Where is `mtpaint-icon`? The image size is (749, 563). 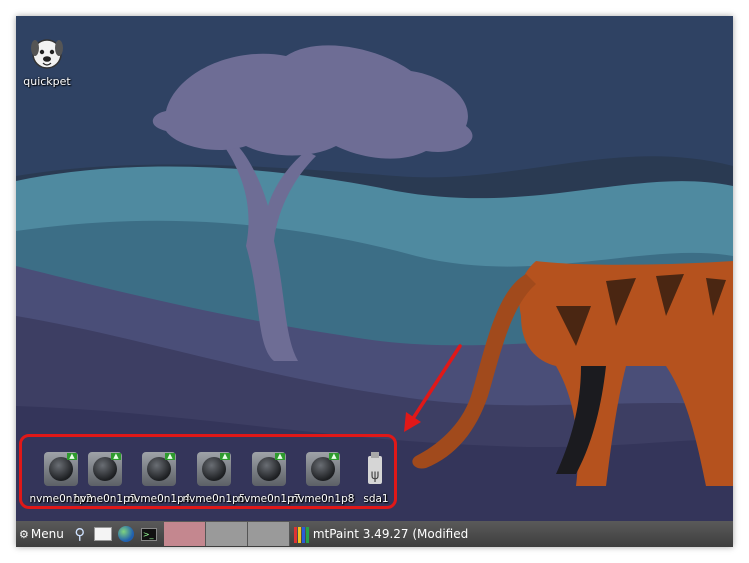
mtpaint-icon is located at coordinates (301, 534).